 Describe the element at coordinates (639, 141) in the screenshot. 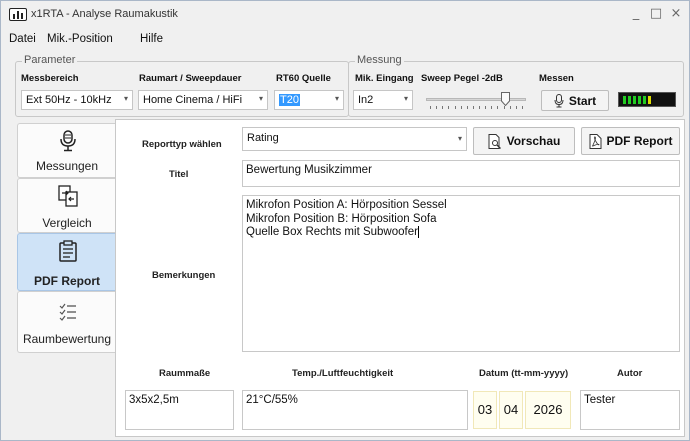

I see `pdf-report-label: PDF Report` at that location.